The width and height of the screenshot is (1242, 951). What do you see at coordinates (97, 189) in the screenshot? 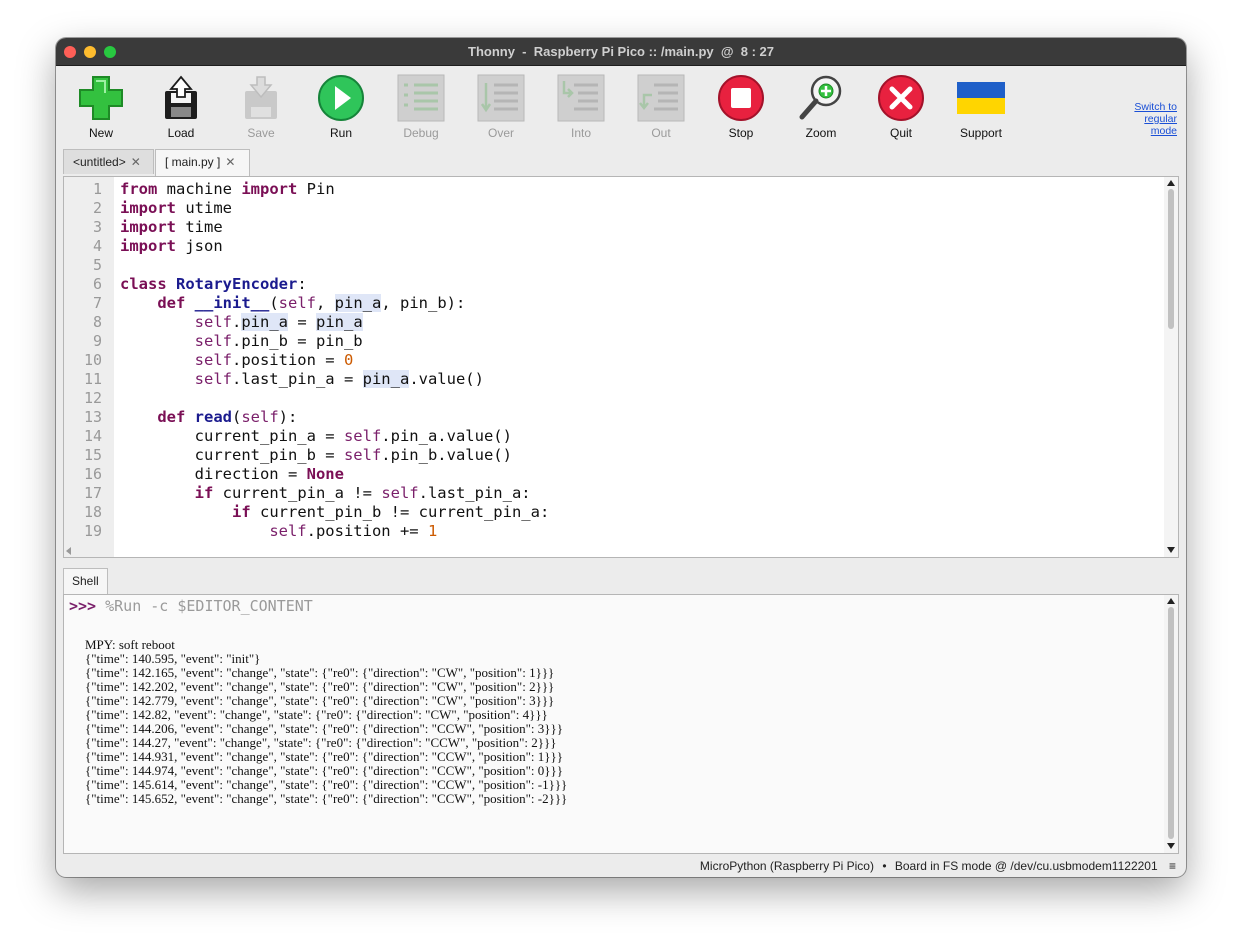
I see `line-number: 1` at bounding box center [97, 189].